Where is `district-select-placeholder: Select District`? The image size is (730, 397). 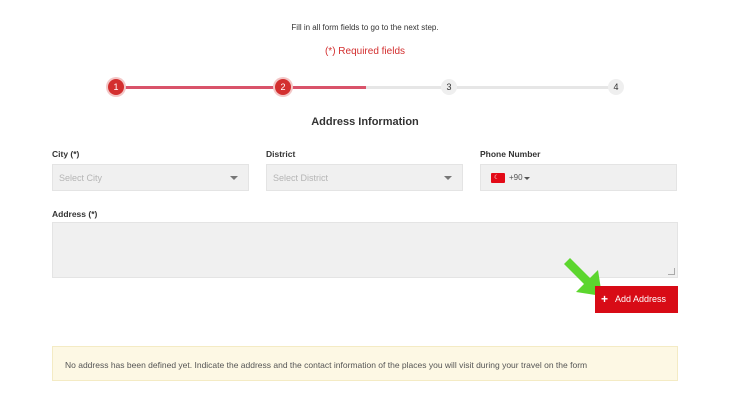 district-select-placeholder: Select District is located at coordinates (301, 178).